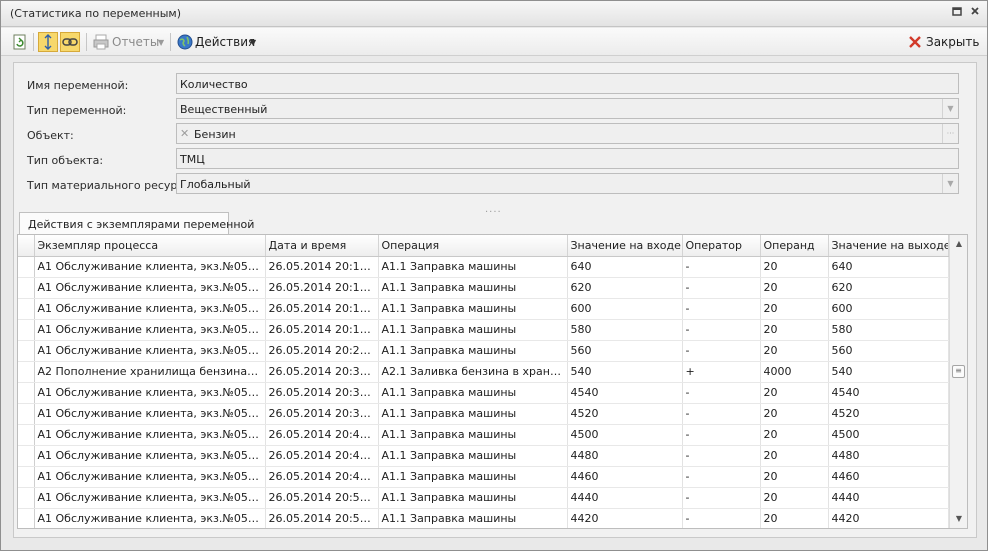  What do you see at coordinates (185, 42) in the screenshot?
I see `globe-icon` at bounding box center [185, 42].